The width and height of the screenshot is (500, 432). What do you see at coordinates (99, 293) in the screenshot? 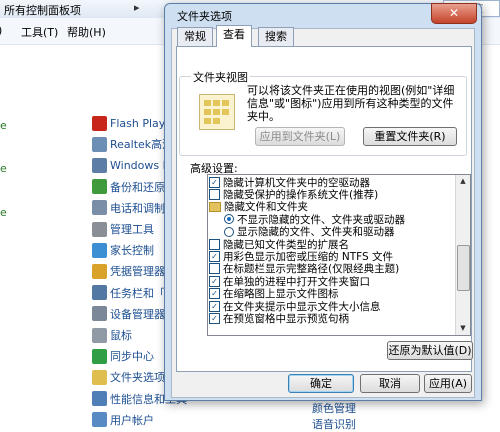
I see `taskbar-icon` at bounding box center [99, 293].